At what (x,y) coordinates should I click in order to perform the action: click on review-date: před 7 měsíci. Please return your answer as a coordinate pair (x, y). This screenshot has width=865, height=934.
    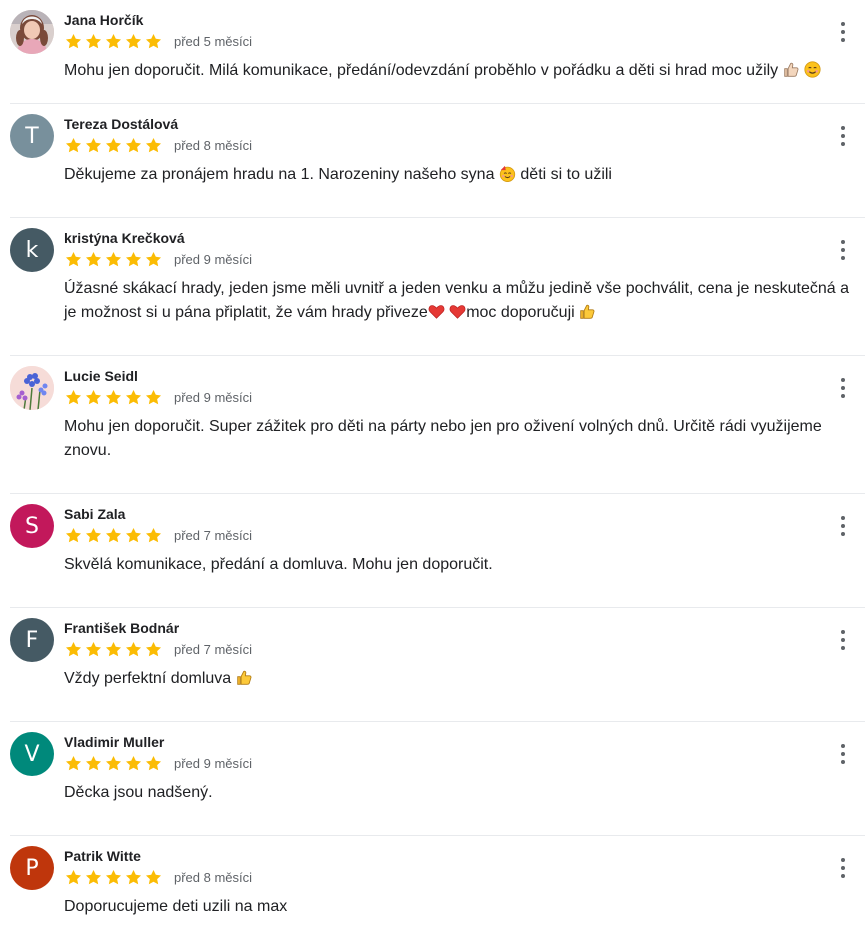
    Looking at the image, I should click on (213, 649).